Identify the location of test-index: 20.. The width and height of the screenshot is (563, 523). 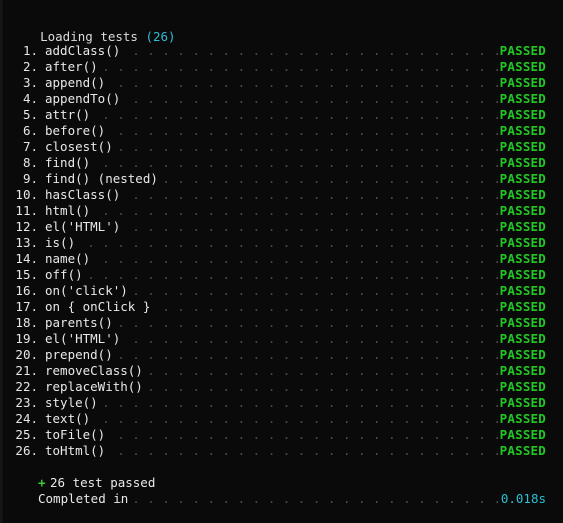
(26, 354).